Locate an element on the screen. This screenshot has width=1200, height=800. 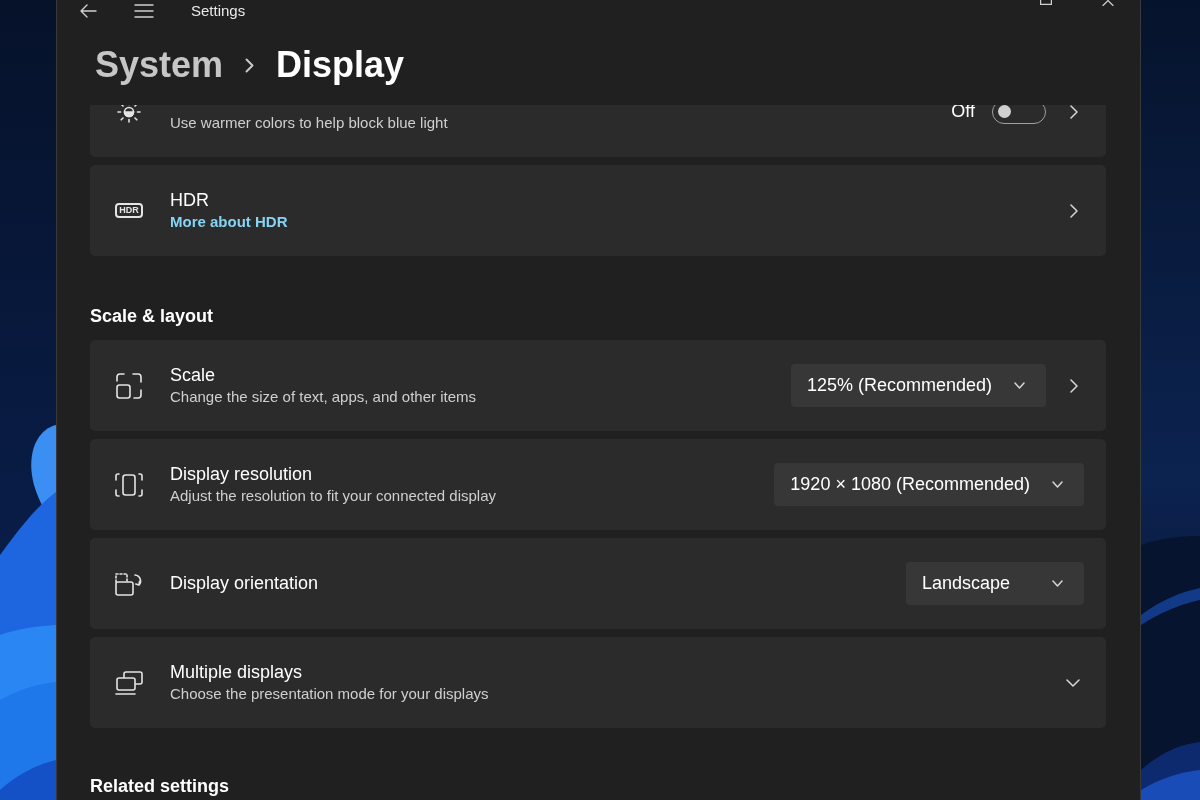
page-title: Display is located at coordinates (340, 65).